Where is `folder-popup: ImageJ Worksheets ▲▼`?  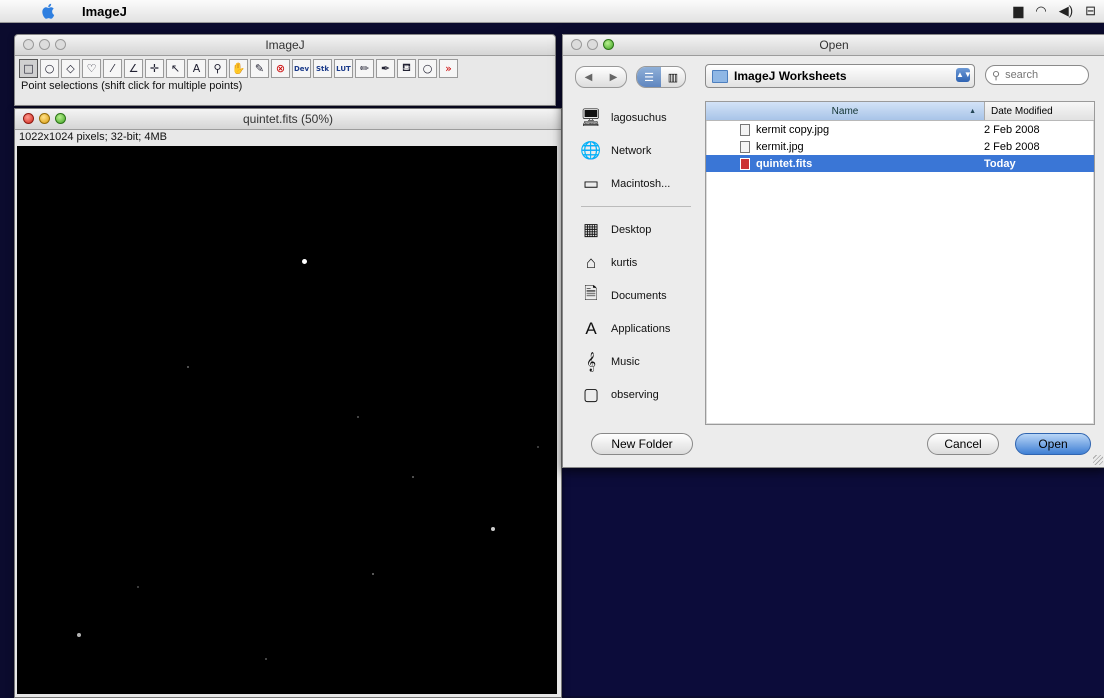
folder-popup: ImageJ Worksheets ▲▼ is located at coordinates (840, 76).